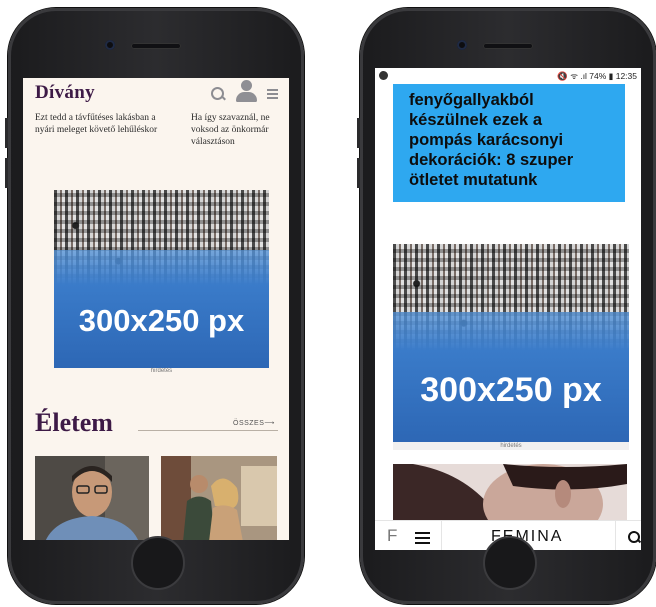 The height and width of the screenshot is (607, 656). What do you see at coordinates (92, 498) in the screenshot?
I see `article-thumbnail-man` at bounding box center [92, 498].